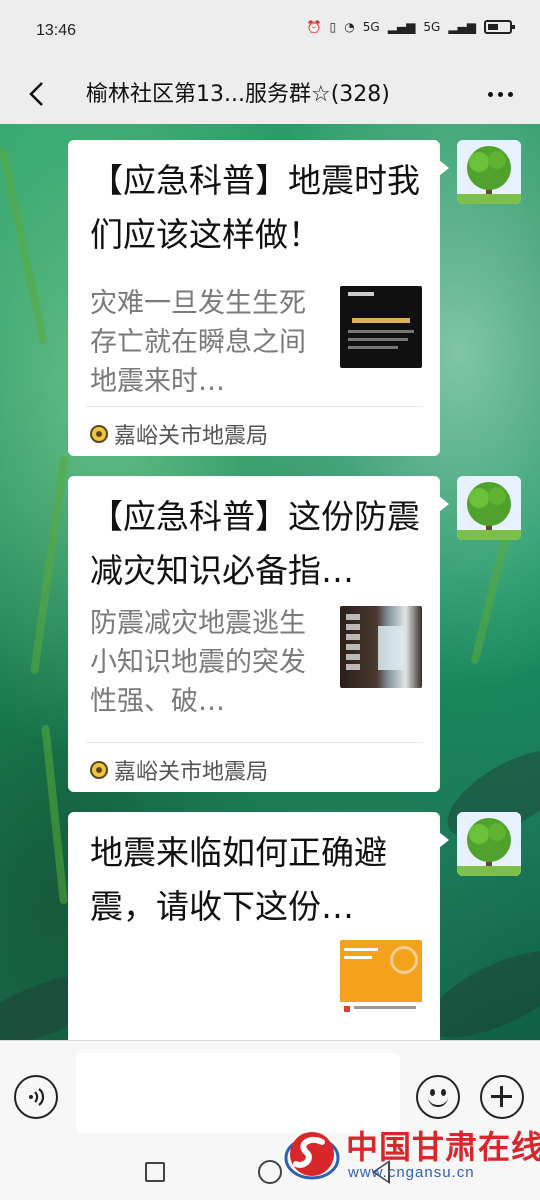 The image size is (540, 1200). Describe the element at coordinates (381, 327) in the screenshot. I see `dark-poster-thumbnail` at that location.